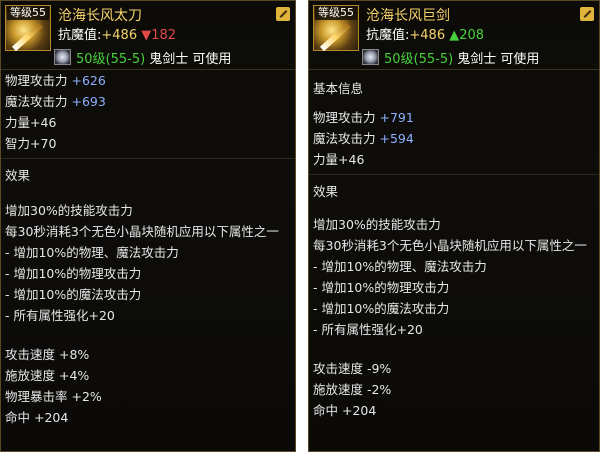 This screenshot has height=452, width=600. Describe the element at coordinates (47, 375) in the screenshot. I see `extra-stat: 施放速度 +4%` at that location.